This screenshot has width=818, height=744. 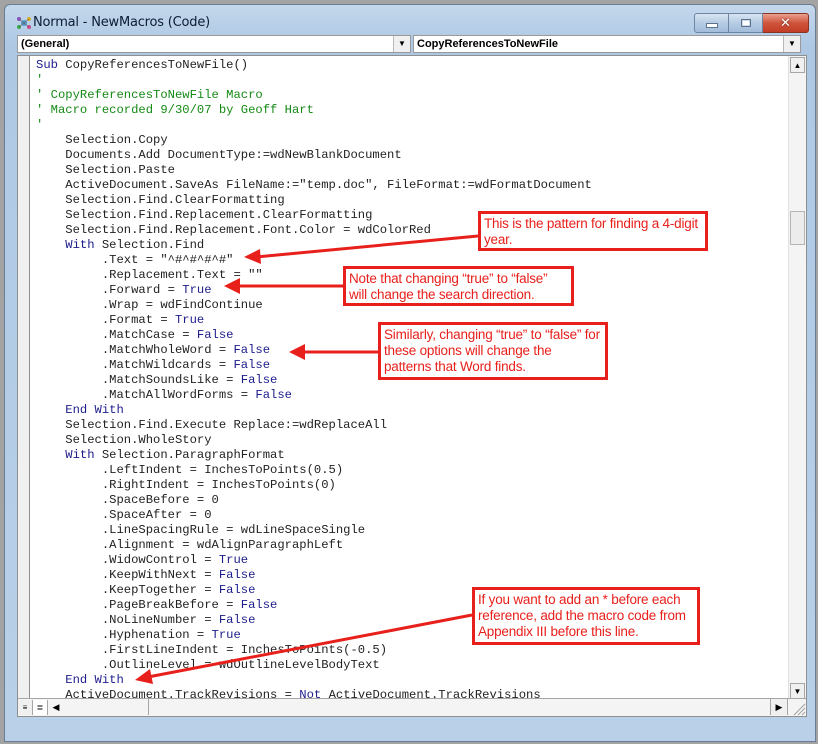 I want to click on code-line: .LineSpacingRule = wdLineSpaceSingle, so click(x=314, y=530).